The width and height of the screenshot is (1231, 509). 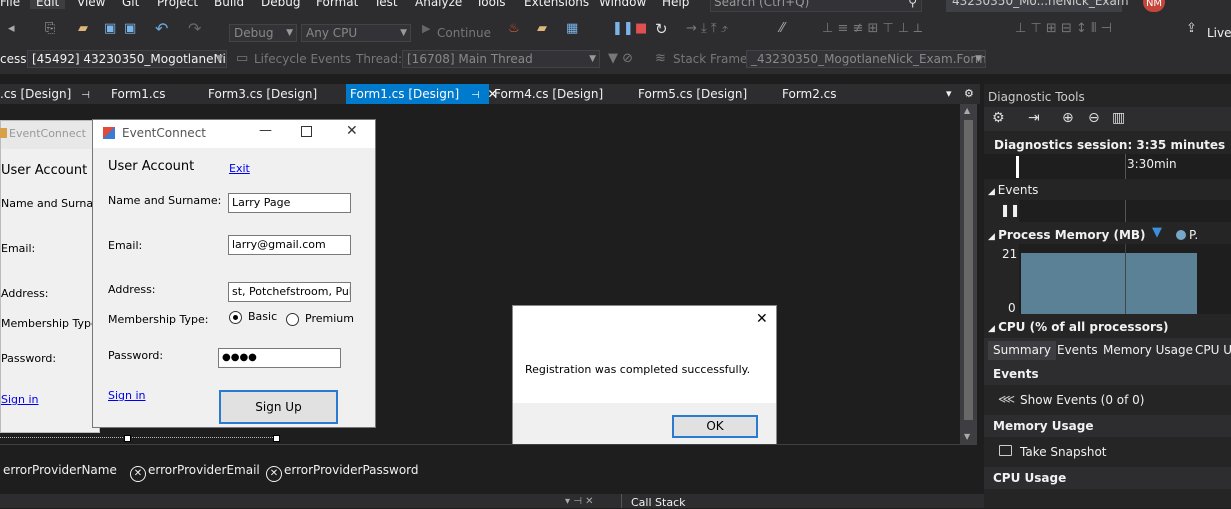 What do you see at coordinates (289, 245) in the screenshot?
I see `email-field: larry@gmail.com` at bounding box center [289, 245].